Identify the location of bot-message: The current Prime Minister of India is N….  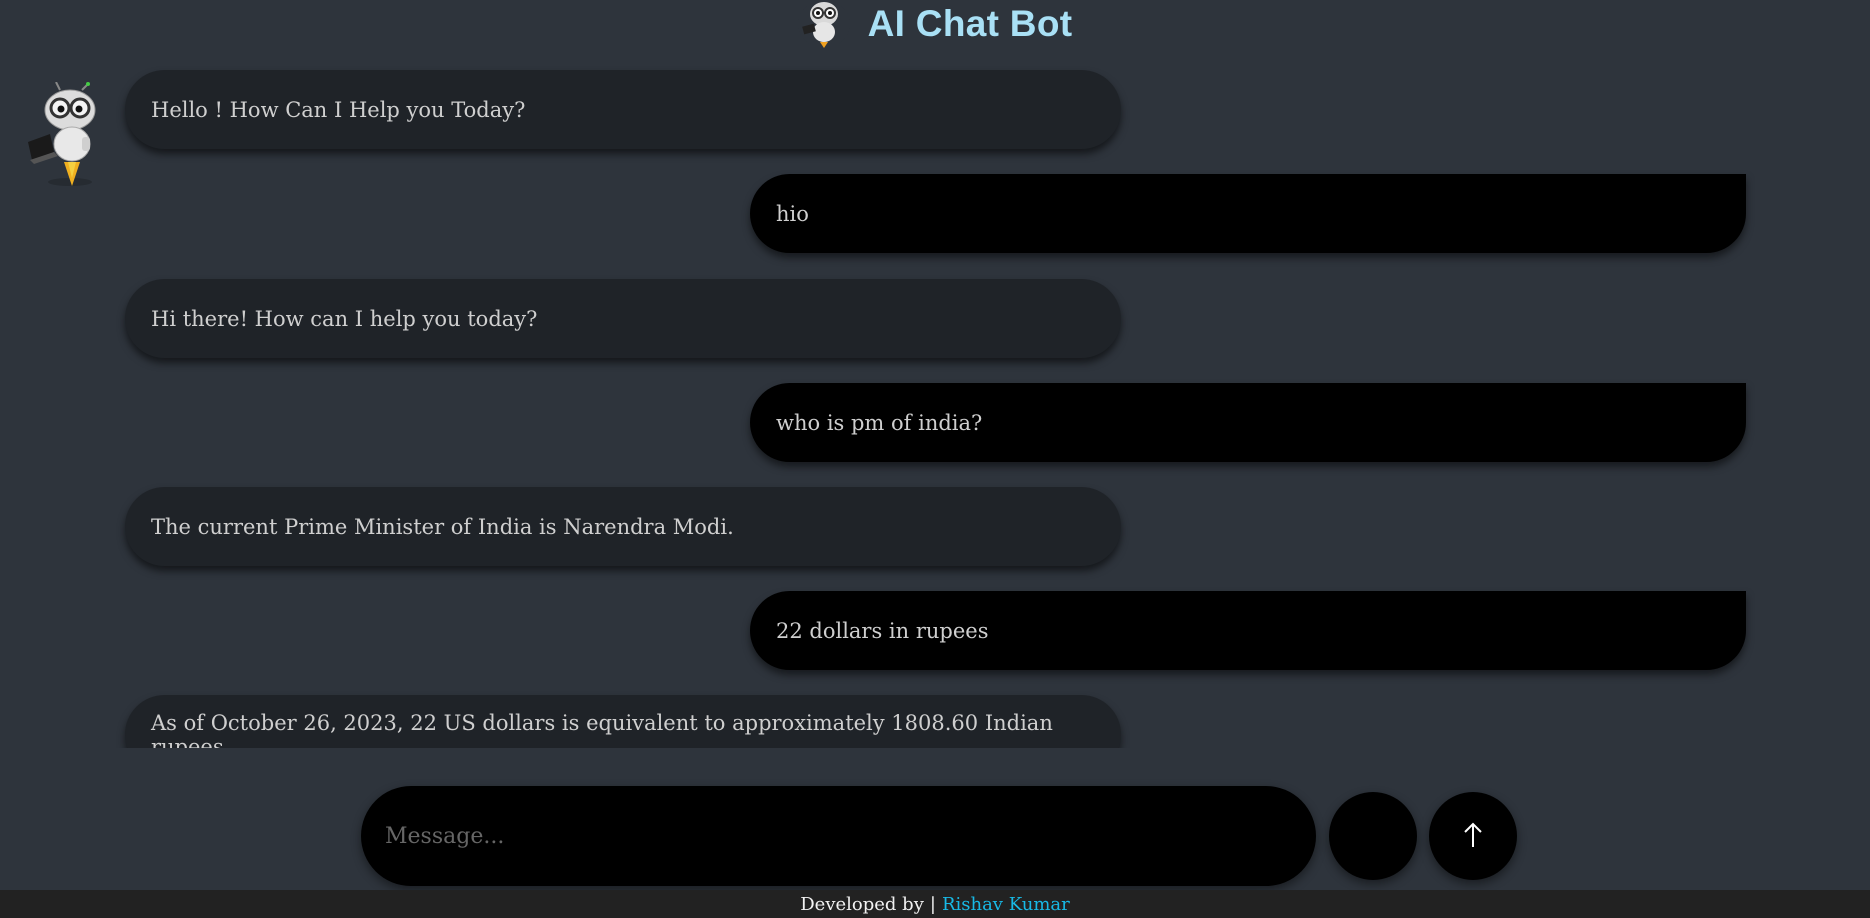
(623, 526).